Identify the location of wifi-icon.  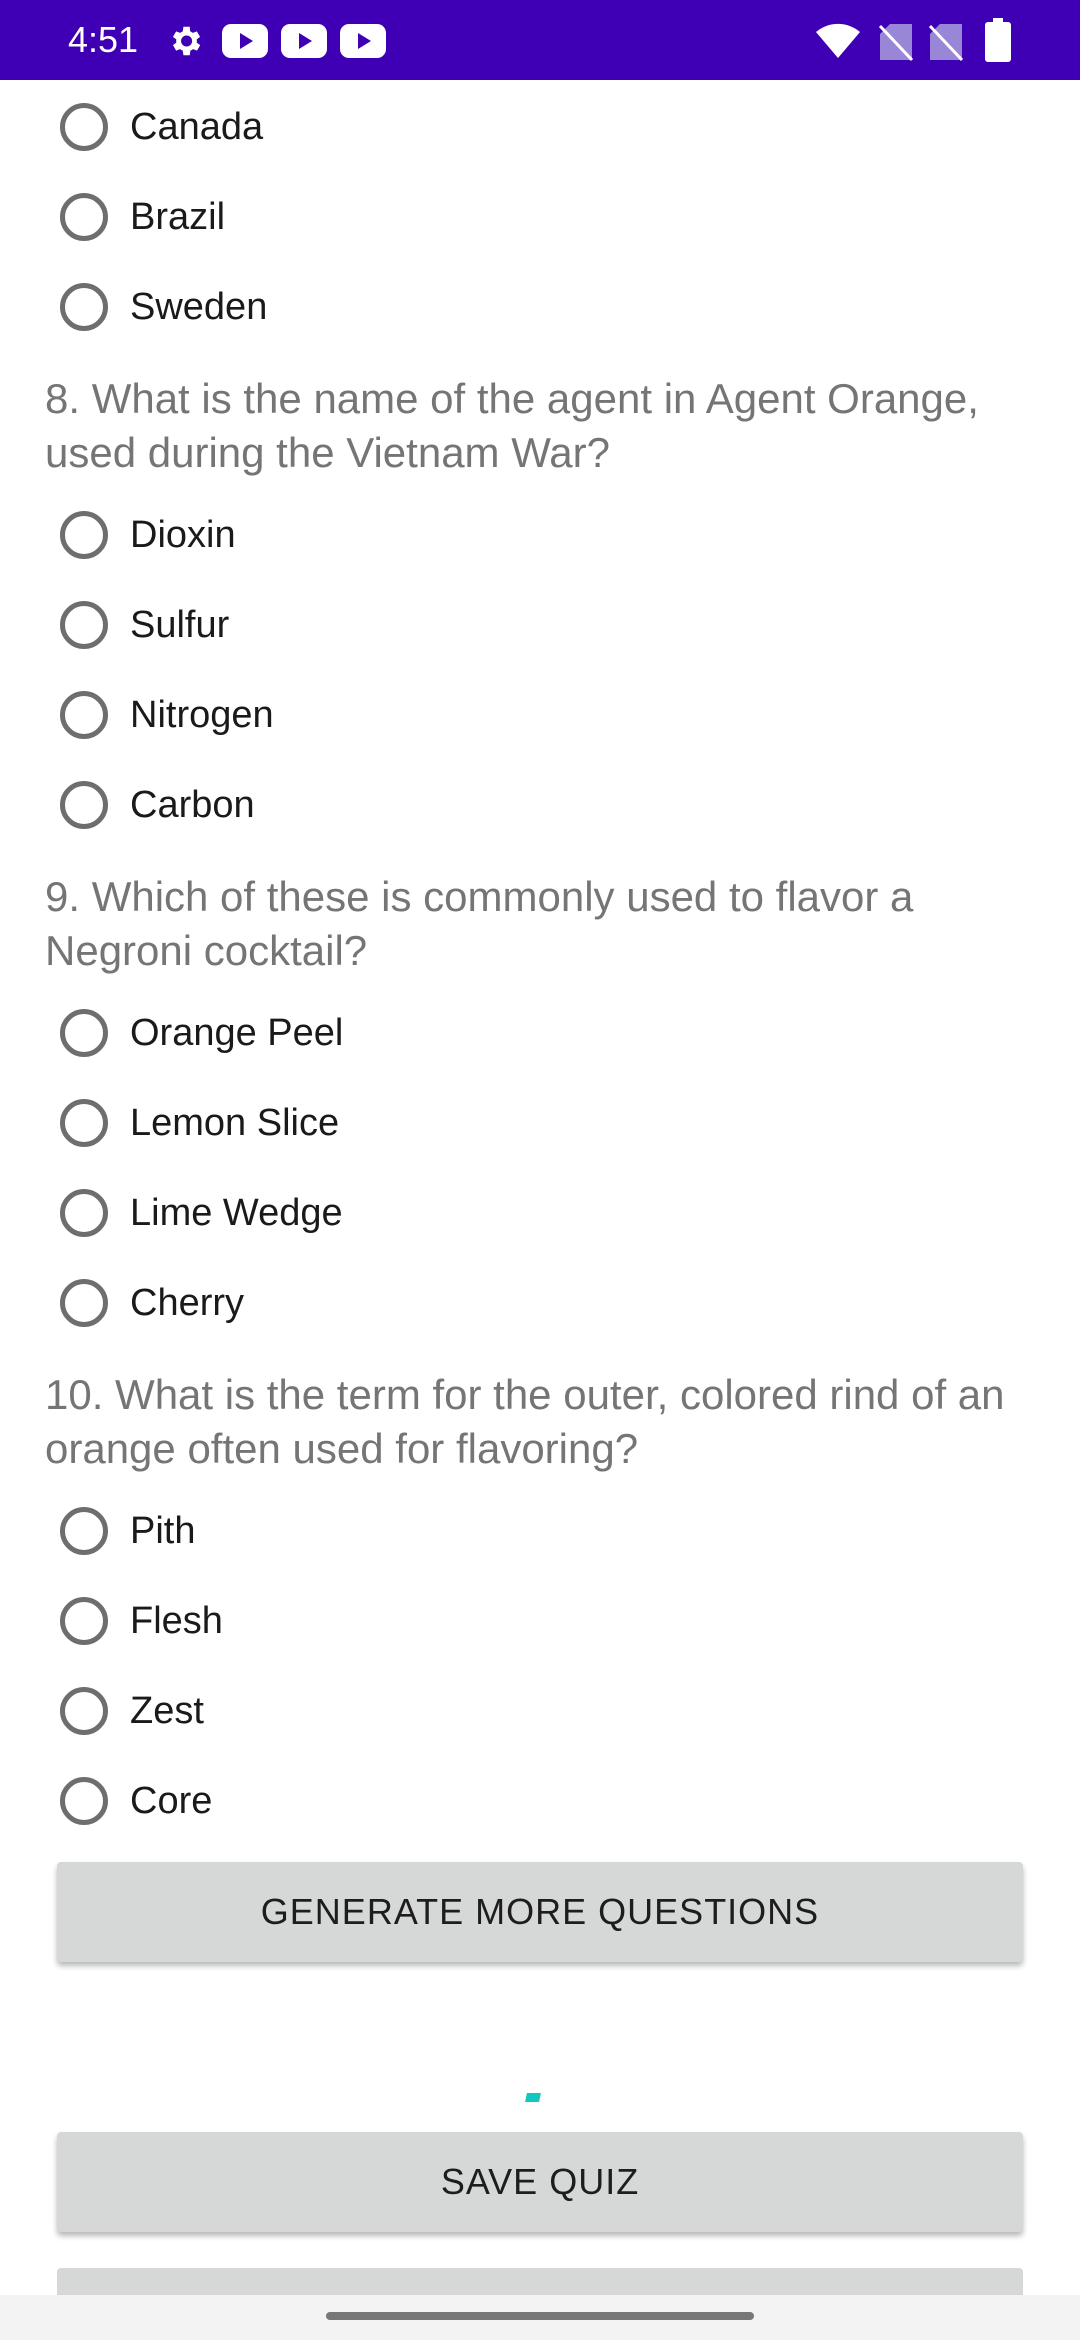
(838, 40).